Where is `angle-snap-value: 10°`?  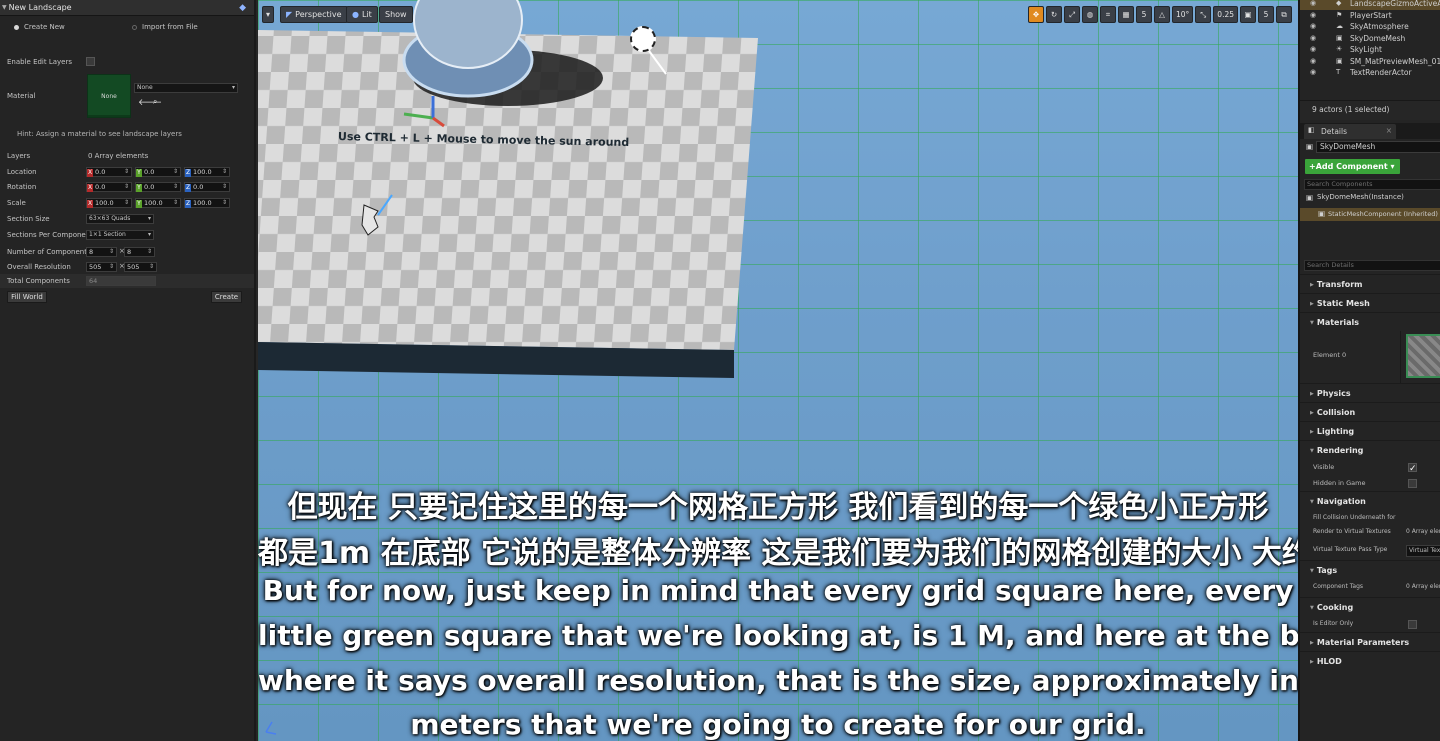 angle-snap-value: 10° is located at coordinates (1183, 14).